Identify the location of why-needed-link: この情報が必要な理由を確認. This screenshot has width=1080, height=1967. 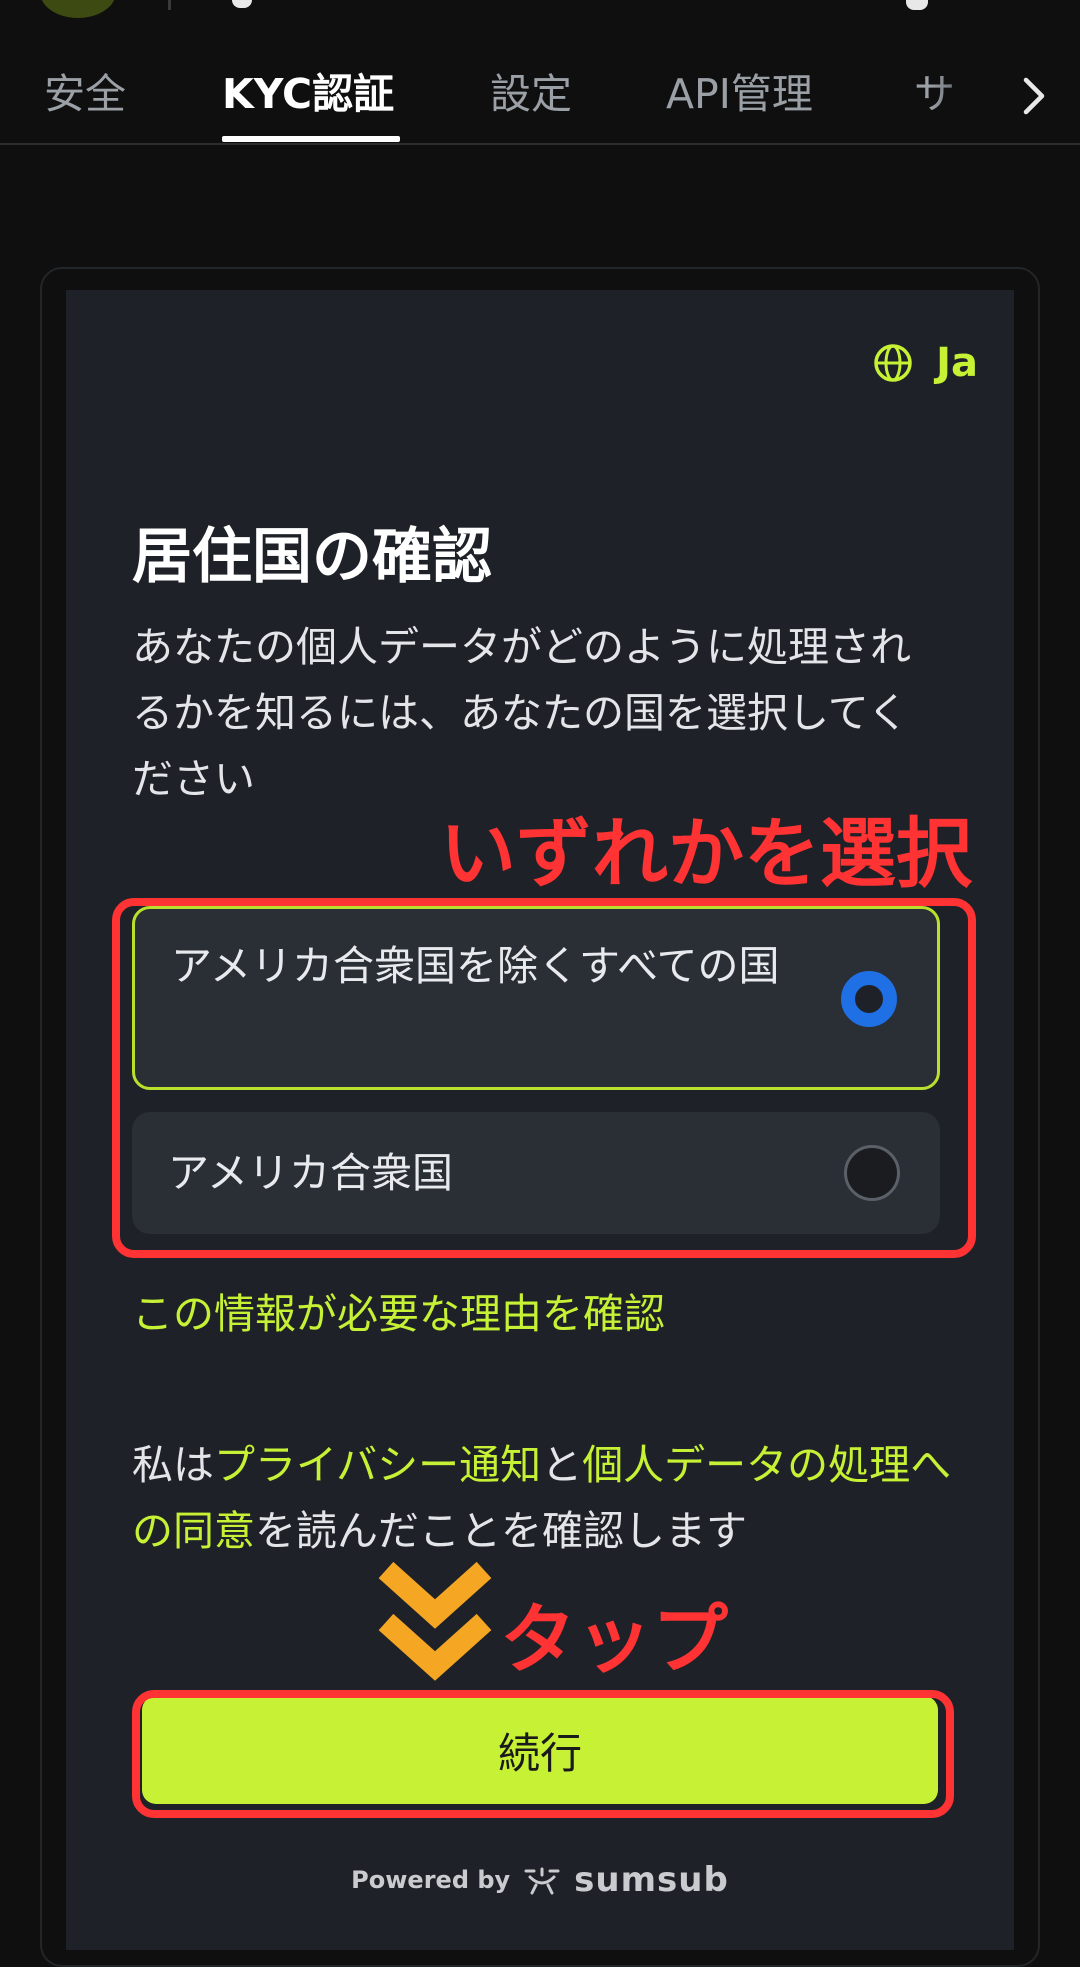
(398, 1310).